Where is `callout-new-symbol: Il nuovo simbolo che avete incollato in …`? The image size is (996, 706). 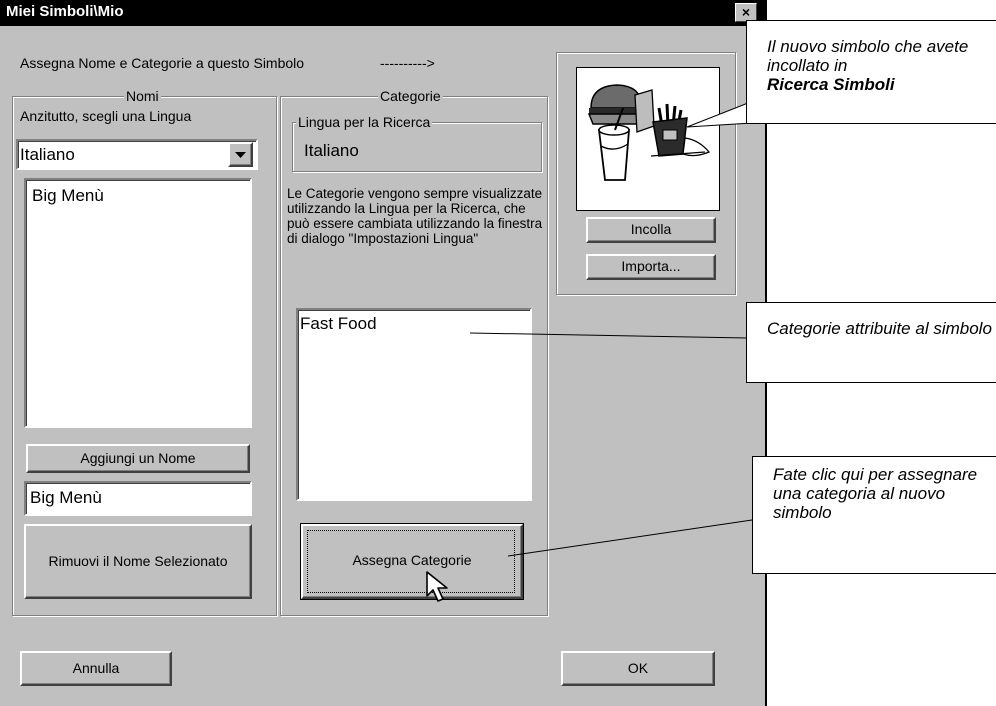 callout-new-symbol: Il nuovo simbolo che avete incollato in … is located at coordinates (871, 72).